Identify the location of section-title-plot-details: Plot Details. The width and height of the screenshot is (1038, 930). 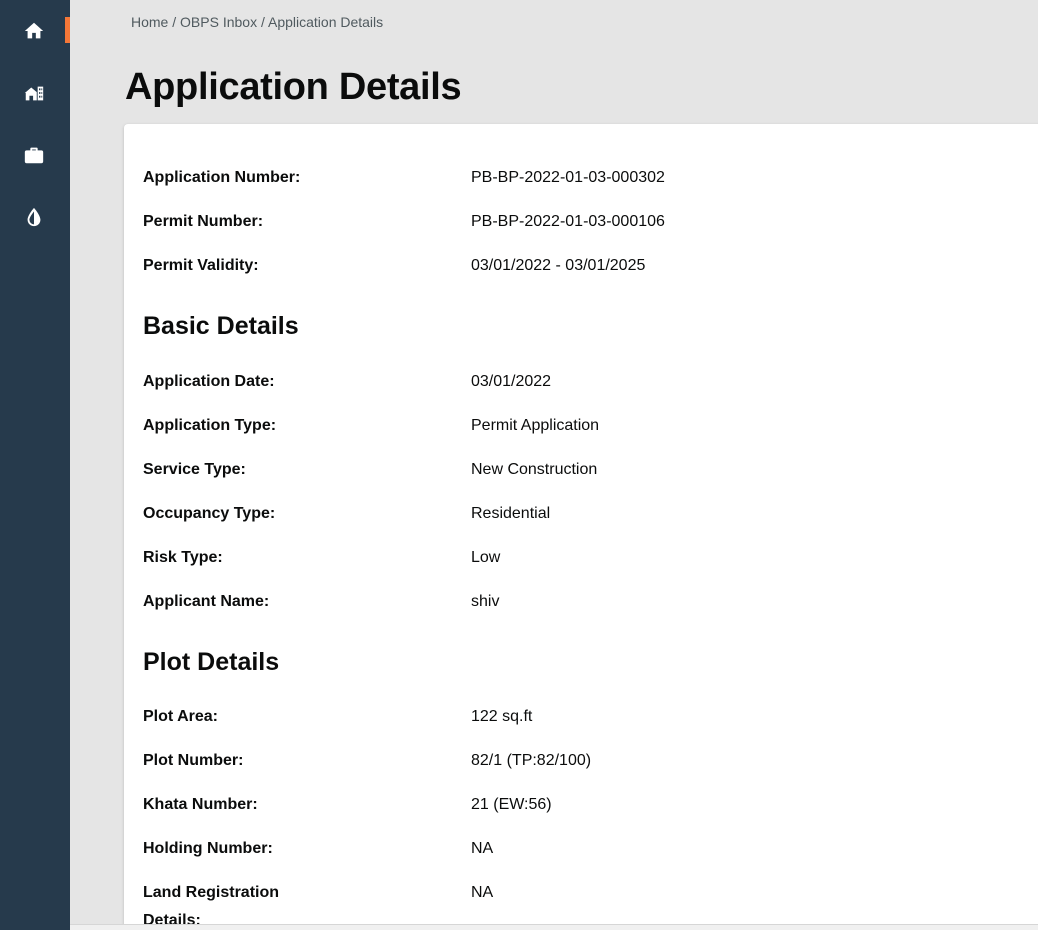
(211, 662).